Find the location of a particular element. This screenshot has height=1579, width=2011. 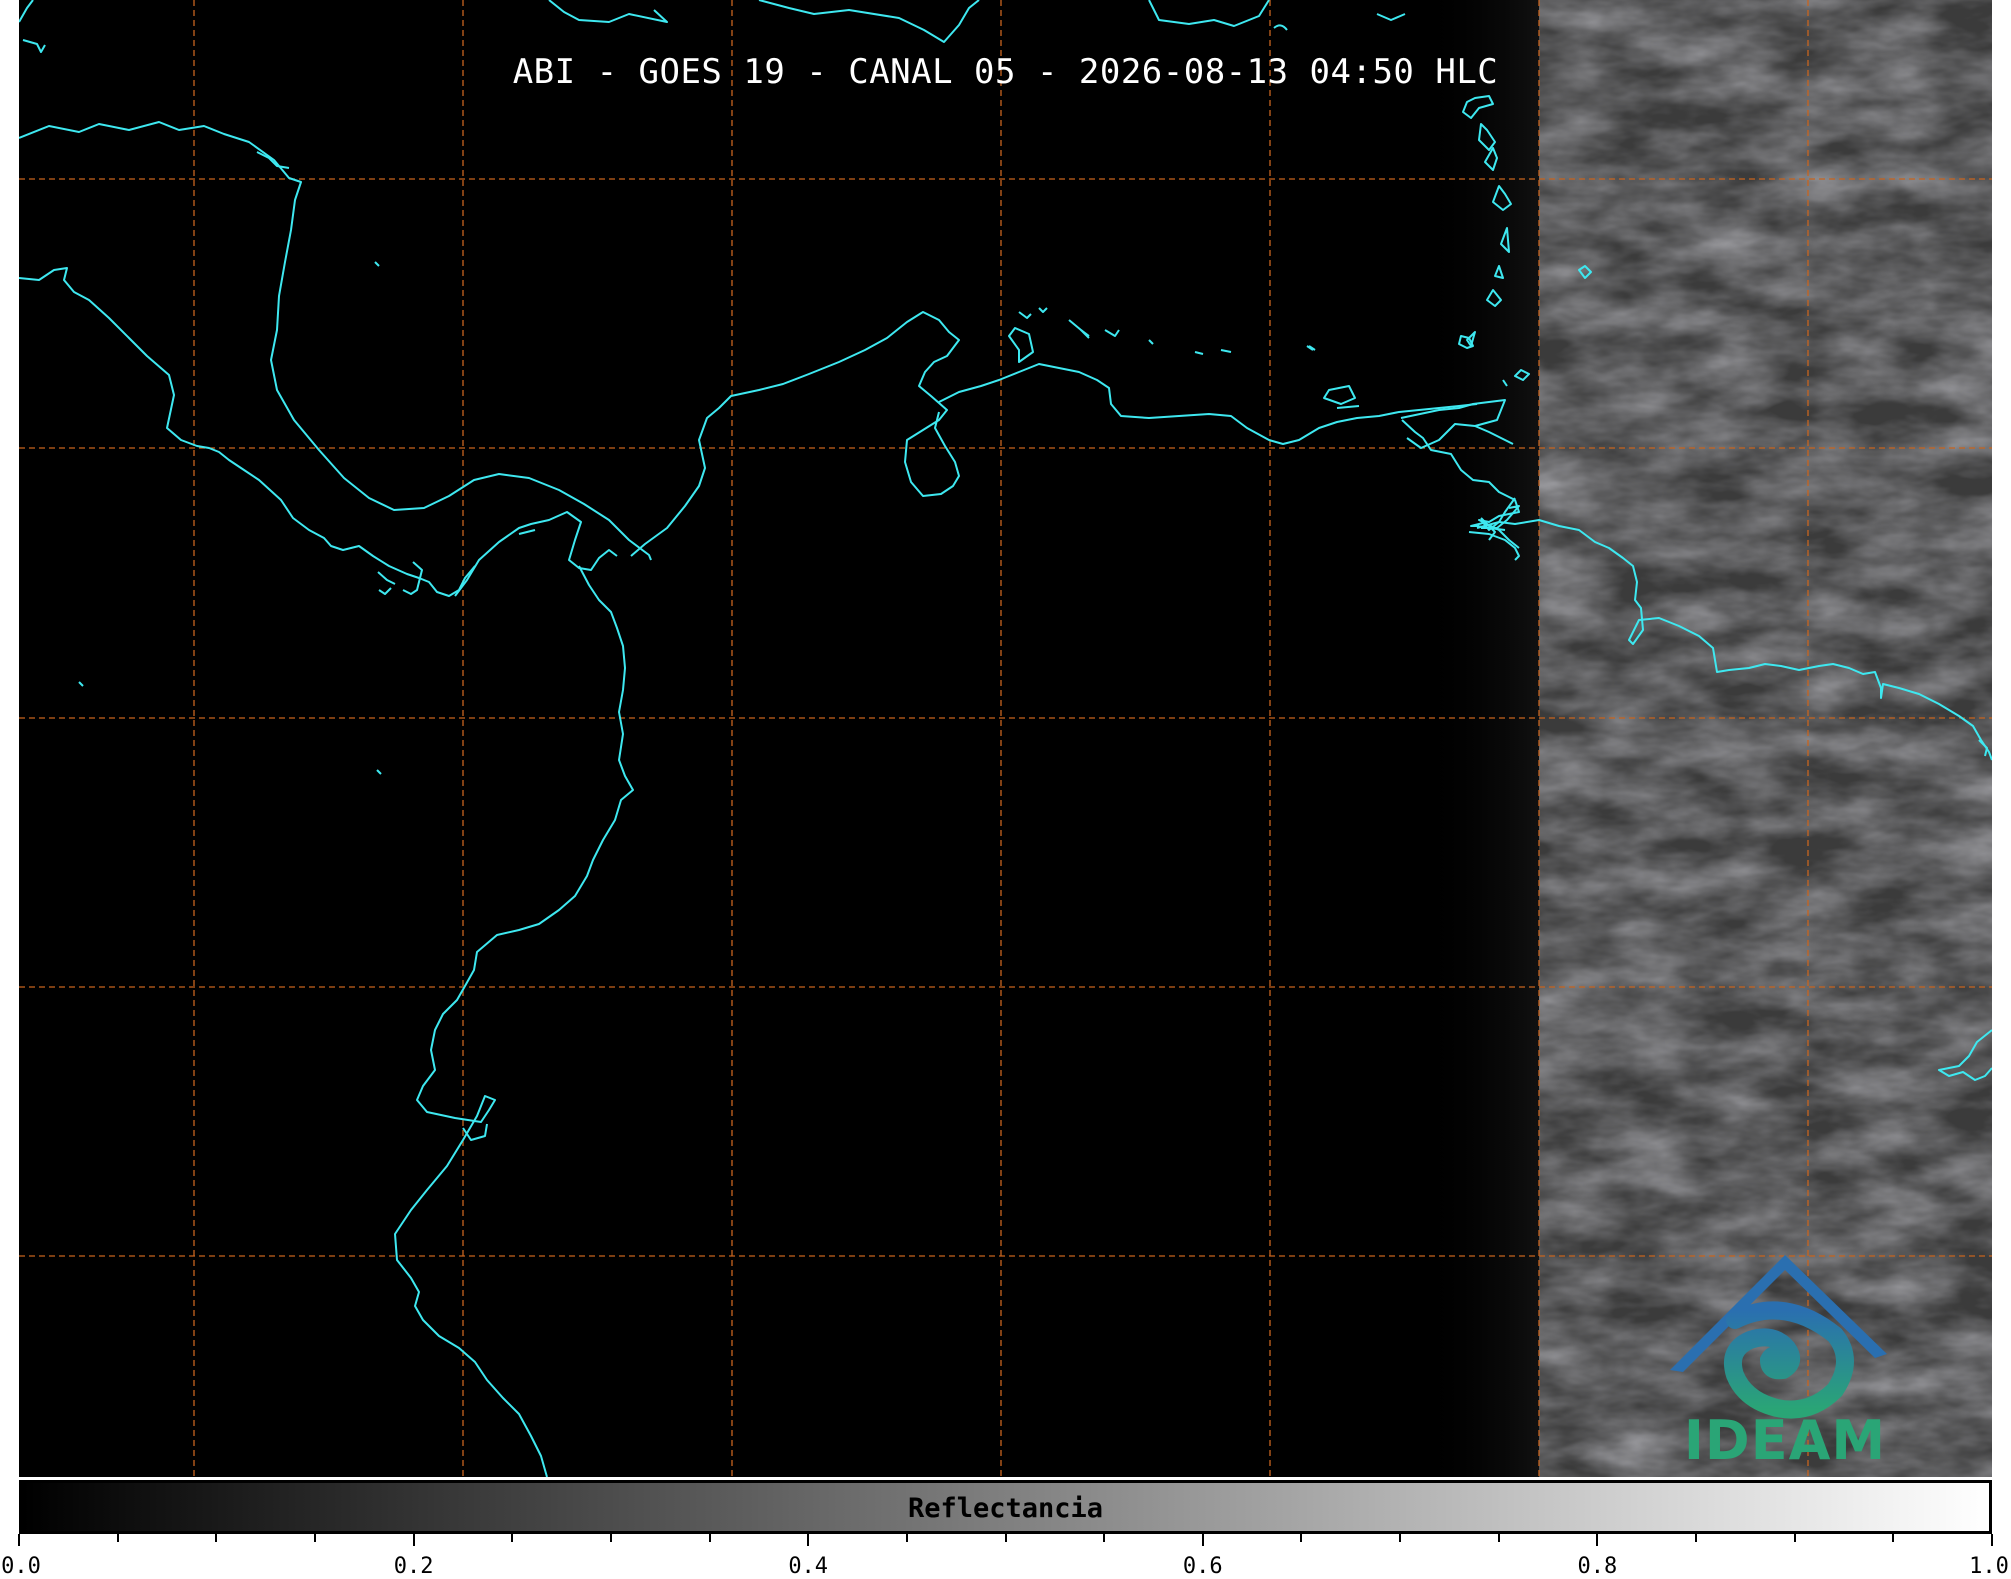

colorbar-tick-label: 0.8 is located at coordinates (1597, 1566).